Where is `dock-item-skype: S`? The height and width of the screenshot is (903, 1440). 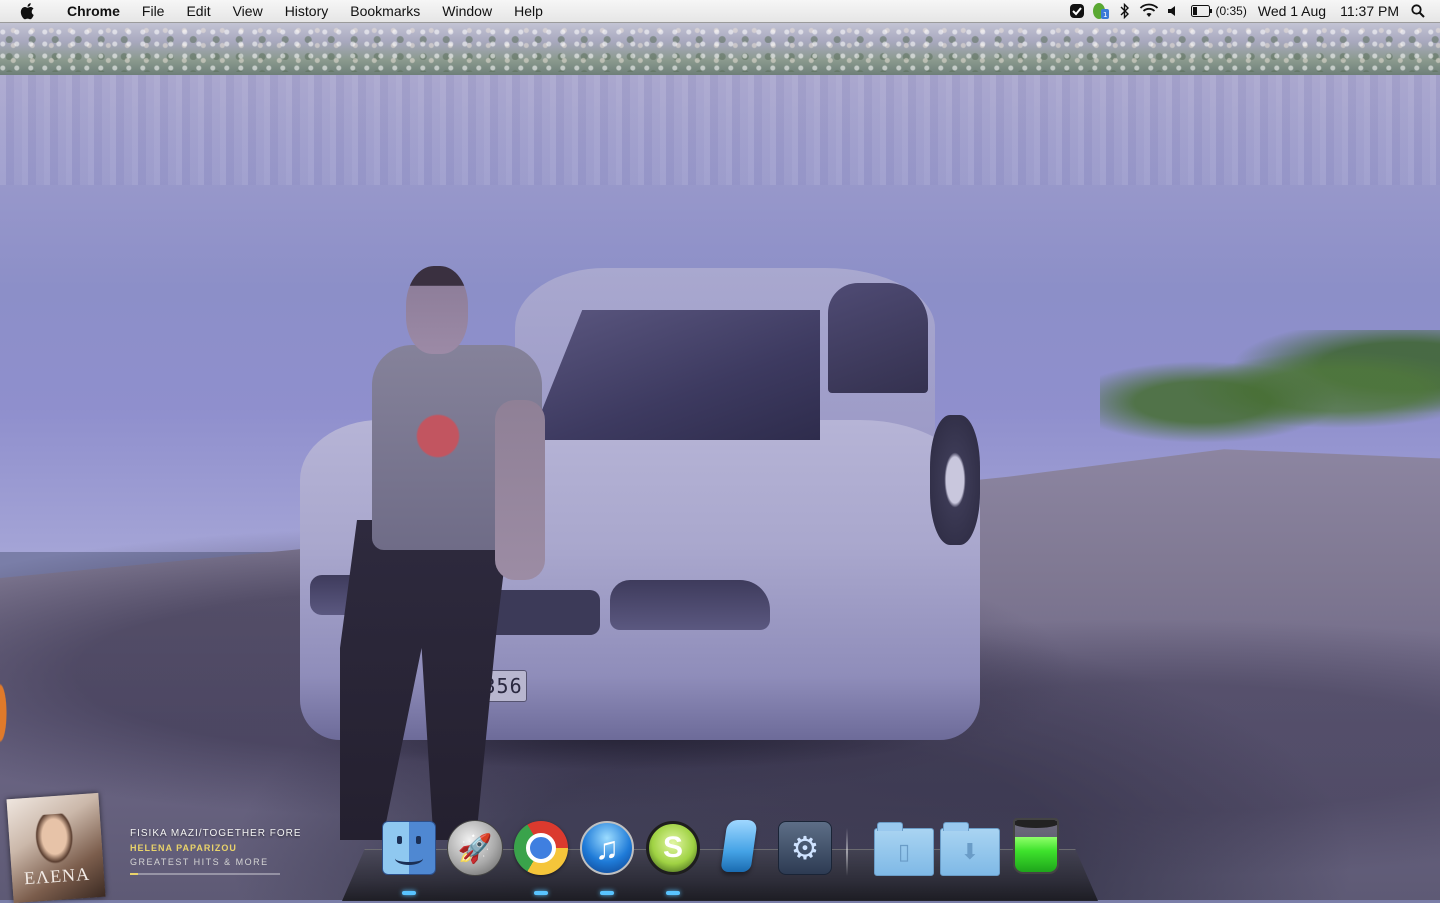
dock-item-skype: S is located at coordinates (673, 848).